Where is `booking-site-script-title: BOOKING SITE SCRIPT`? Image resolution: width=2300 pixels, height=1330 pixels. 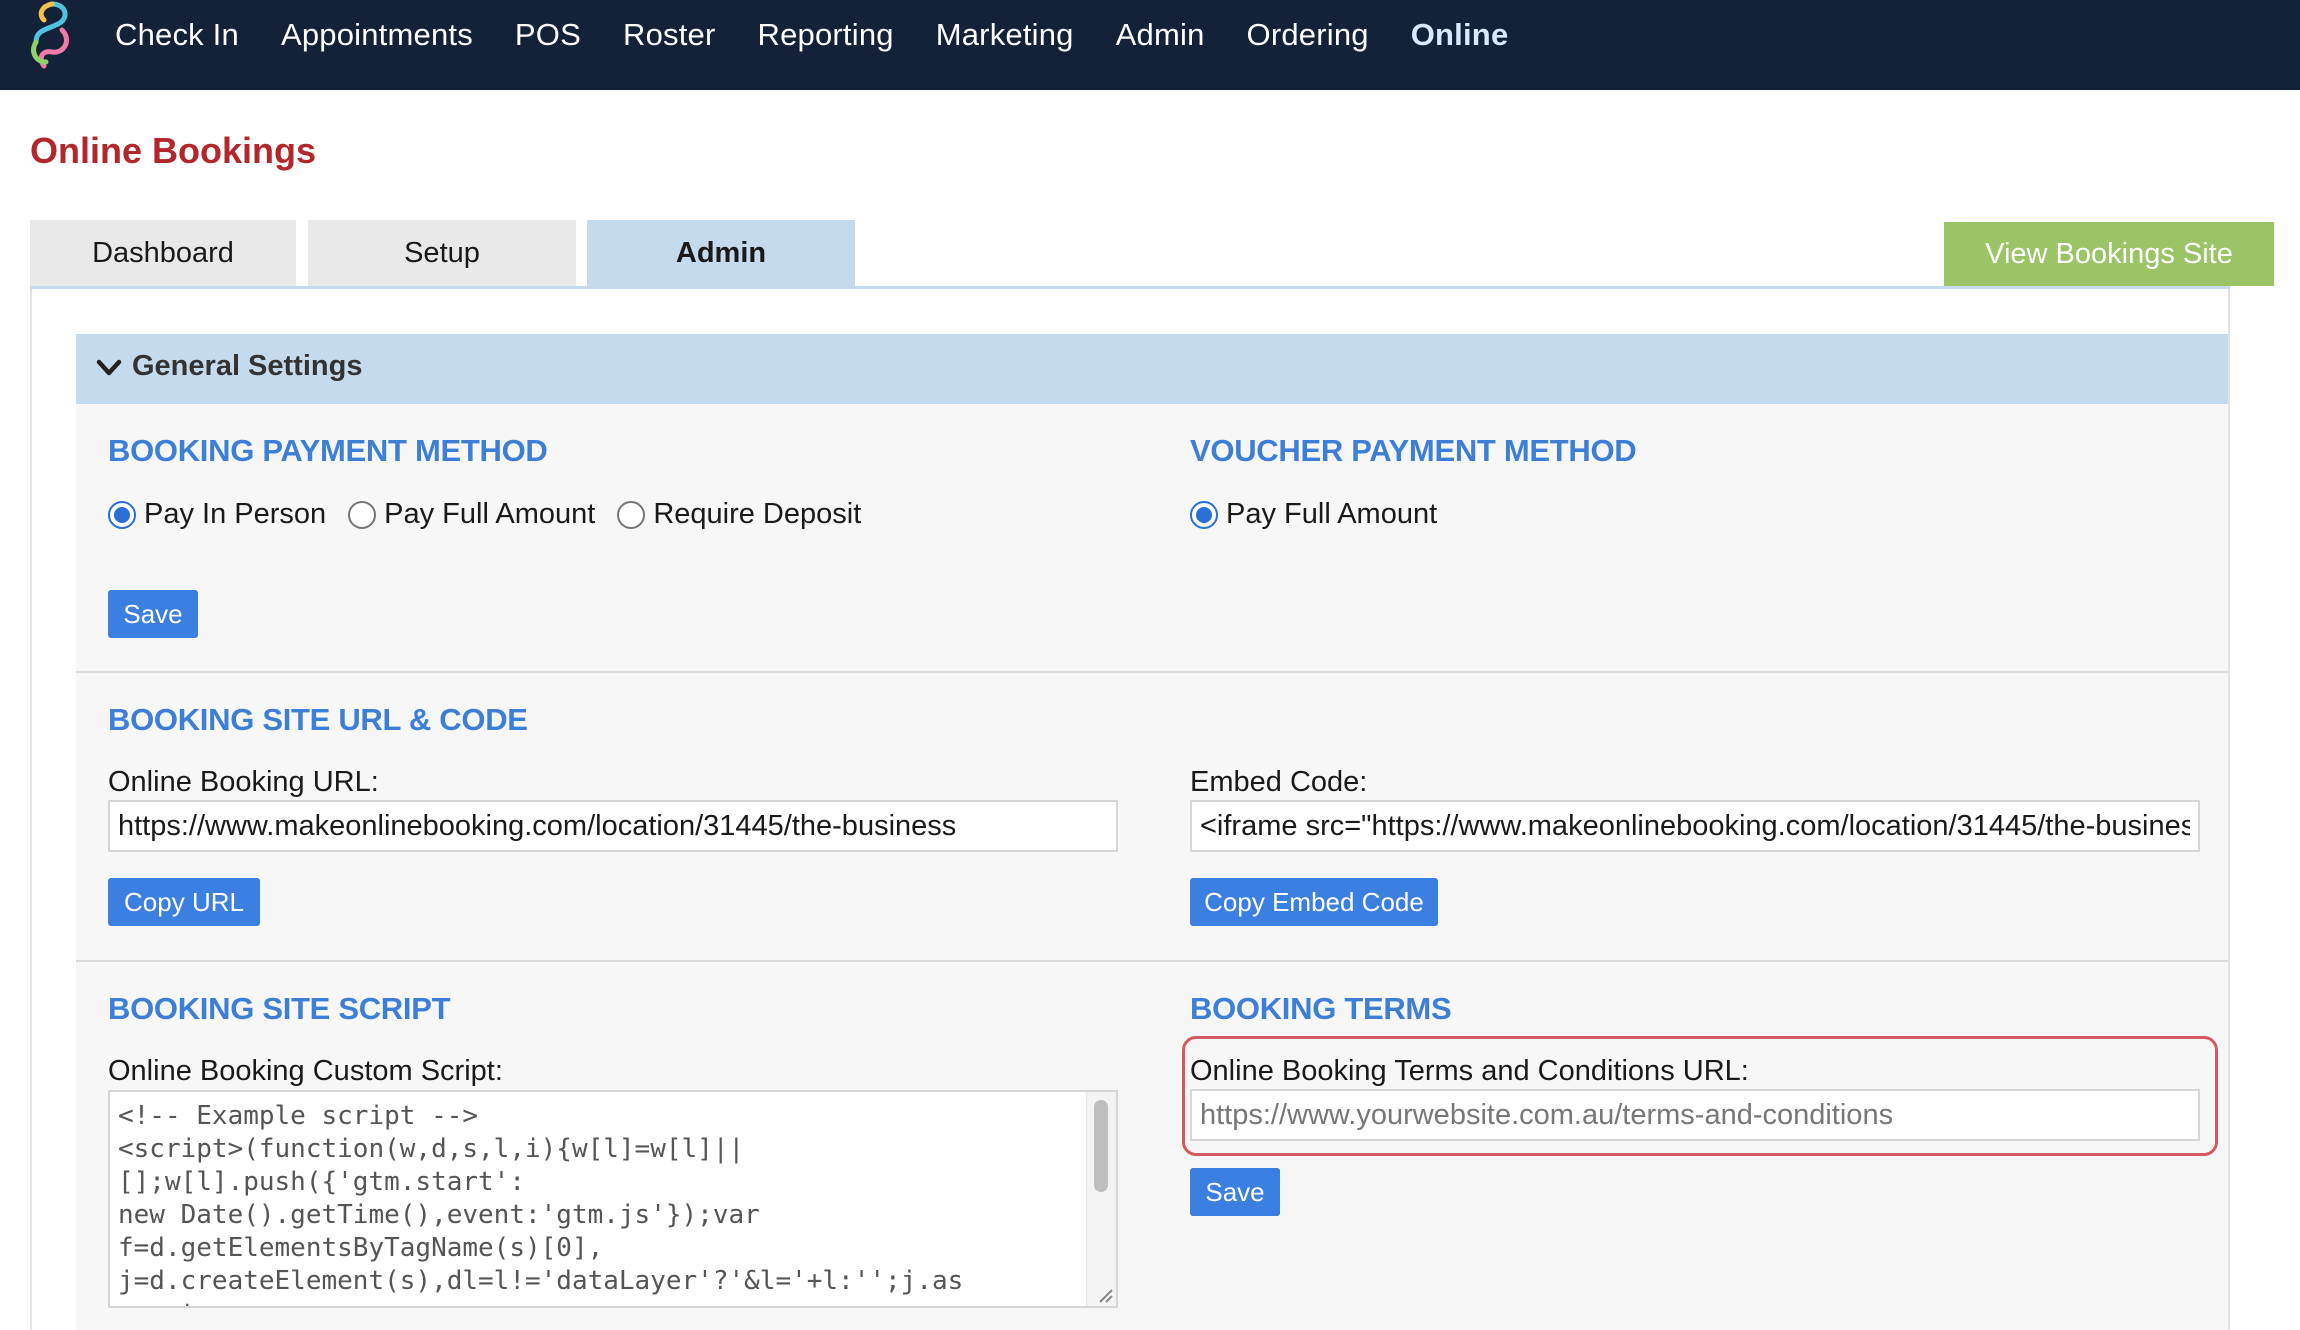
booking-site-script-title: BOOKING SITE SCRIPT is located at coordinates (279, 1008).